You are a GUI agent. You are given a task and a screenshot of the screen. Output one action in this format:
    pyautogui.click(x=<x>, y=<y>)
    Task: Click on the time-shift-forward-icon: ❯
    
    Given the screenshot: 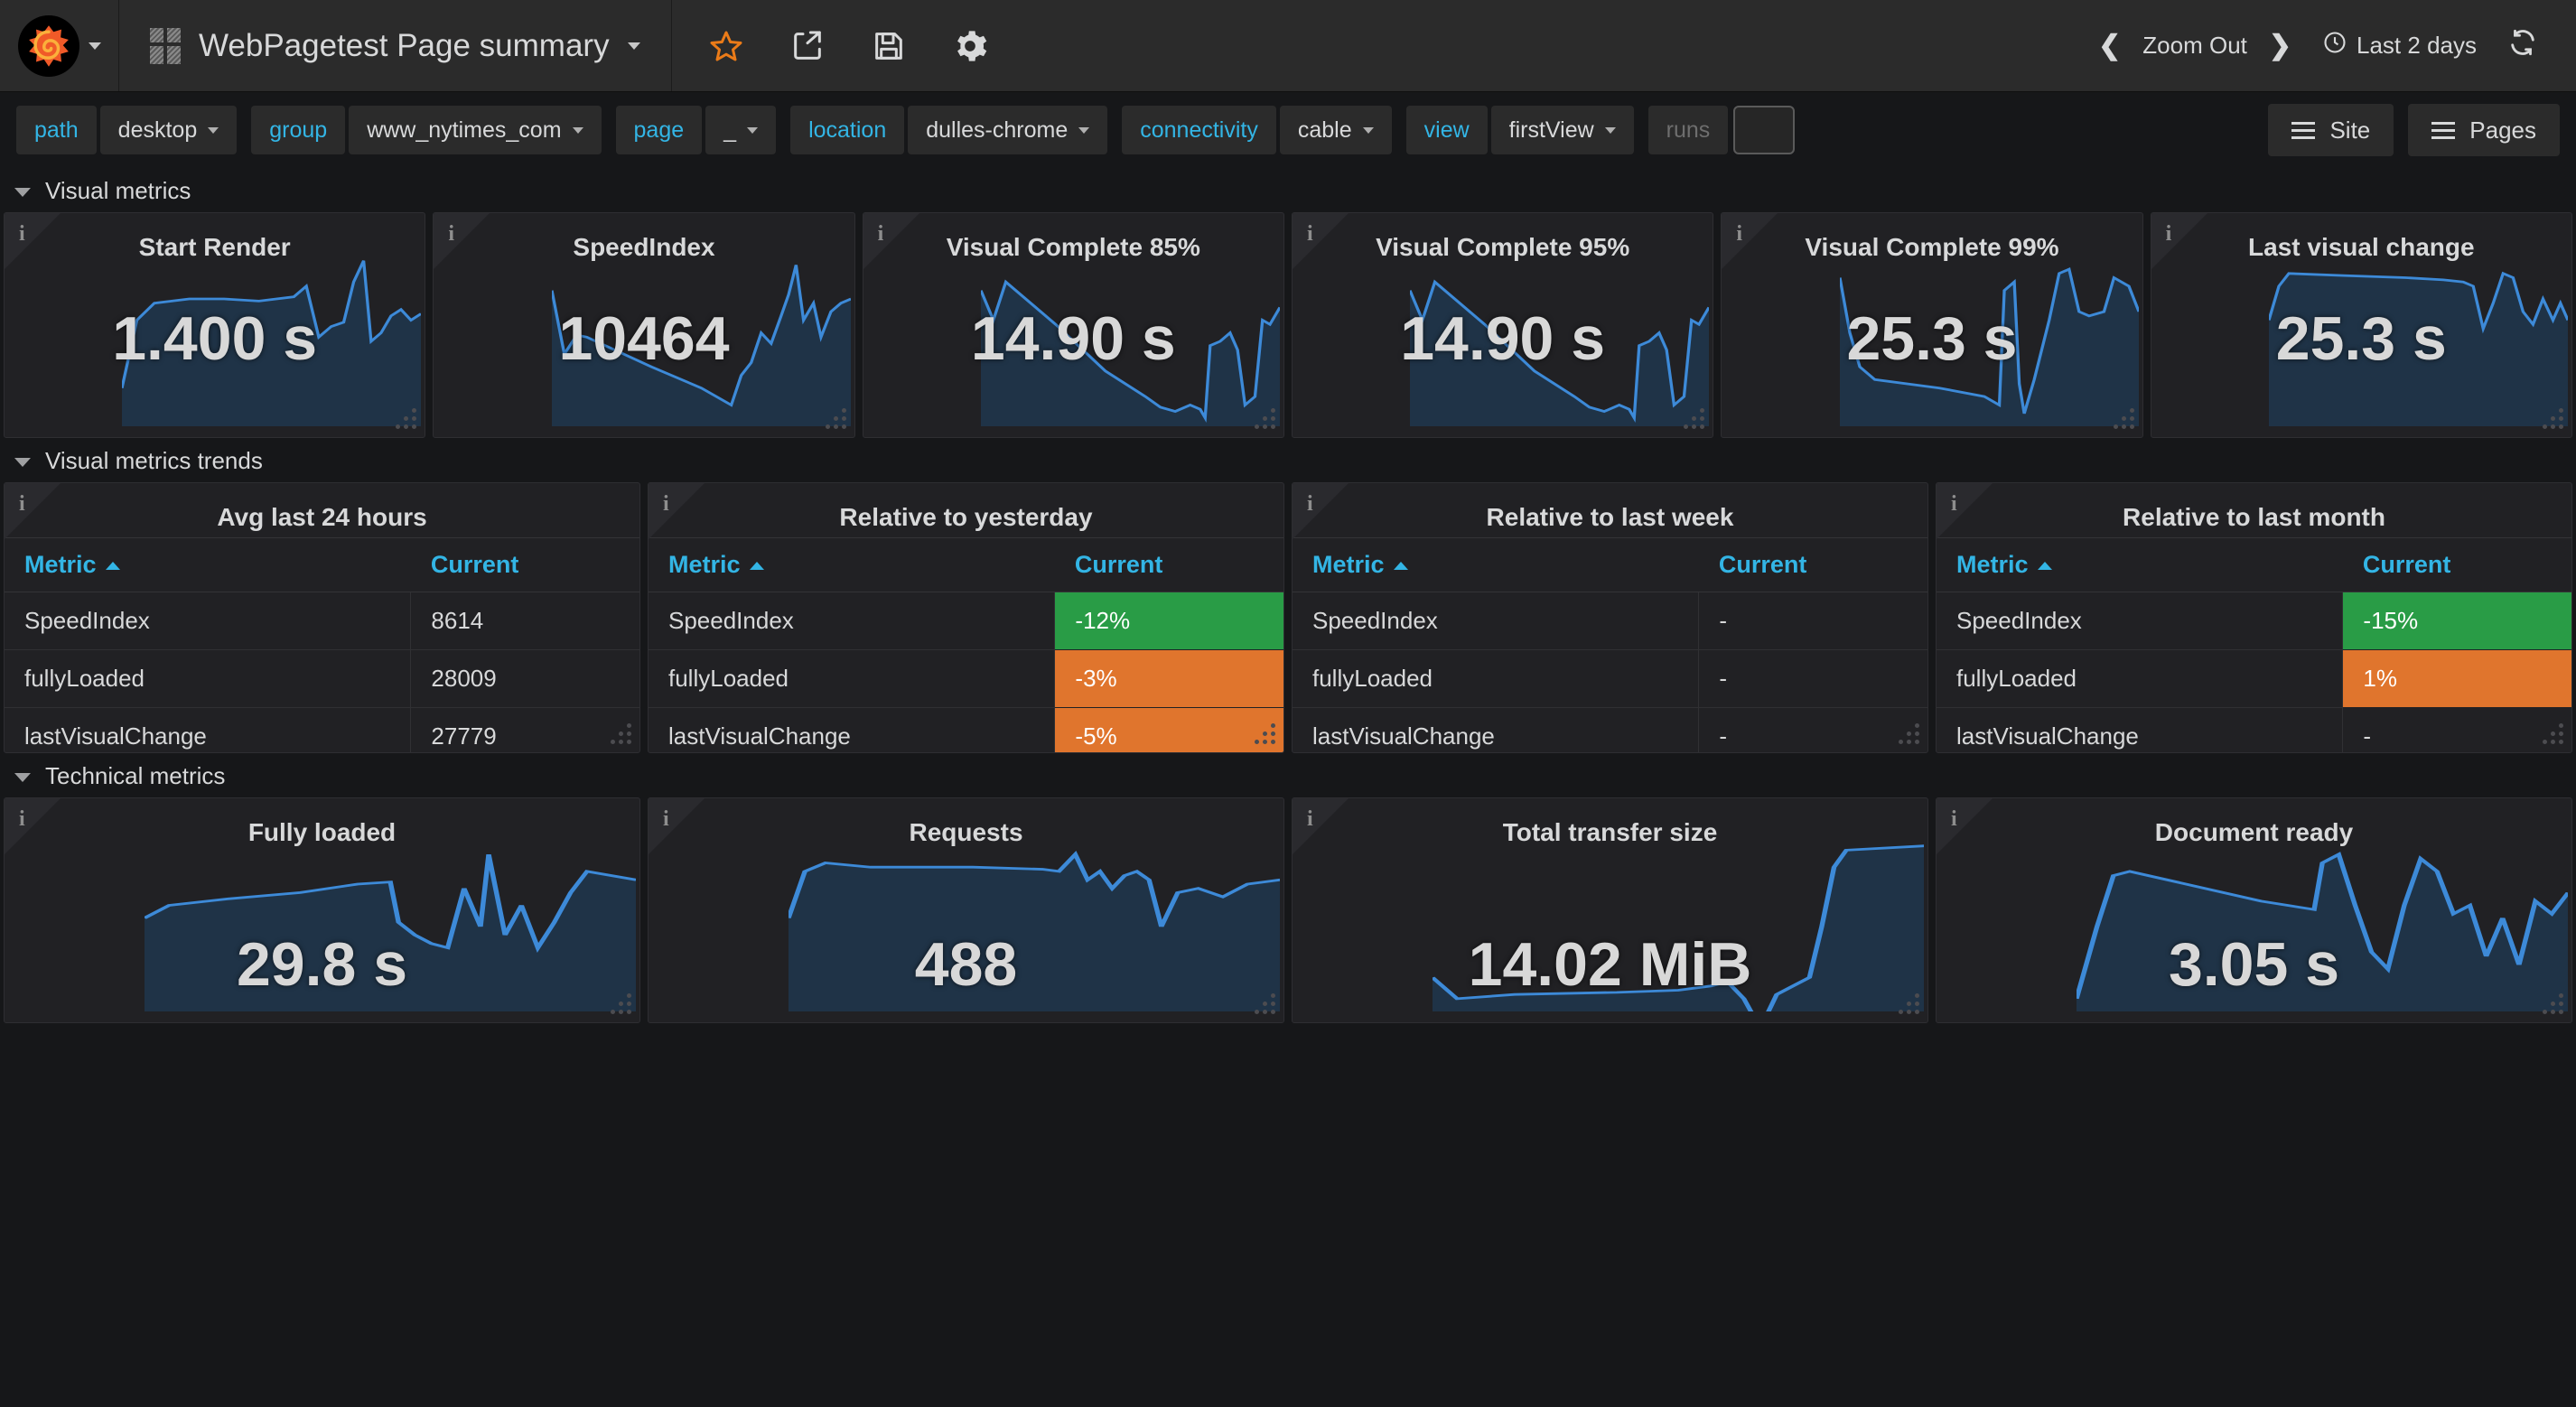 What is the action you would take?
    pyautogui.click(x=2280, y=45)
    